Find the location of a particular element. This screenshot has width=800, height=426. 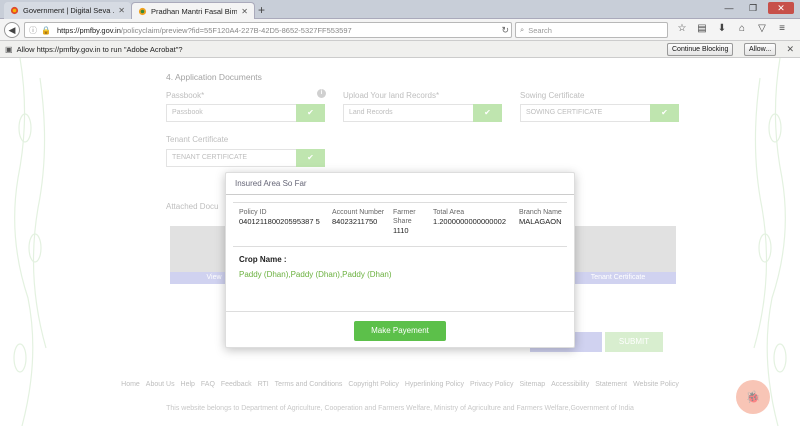

total-area-column: Total Area 1.2000000000000002 is located at coordinates (474, 217).